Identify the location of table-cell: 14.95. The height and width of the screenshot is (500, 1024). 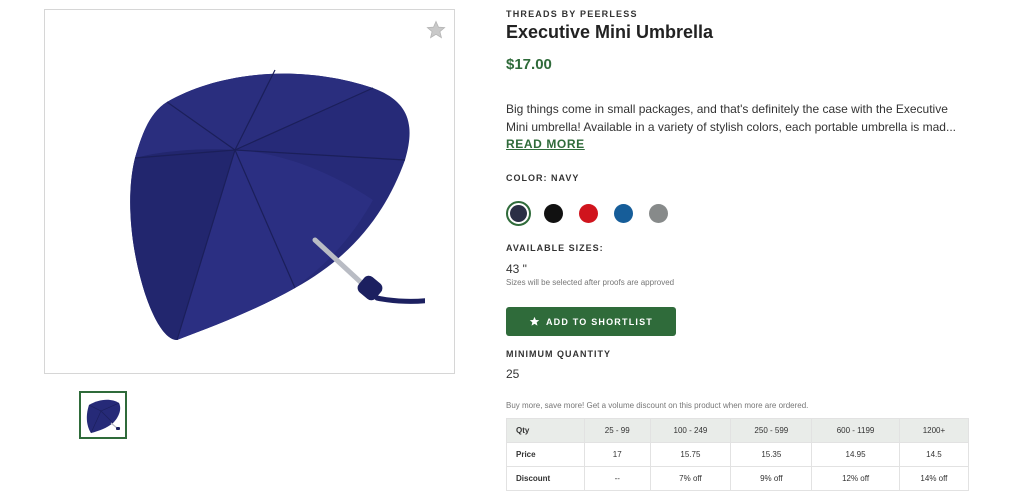
(855, 454).